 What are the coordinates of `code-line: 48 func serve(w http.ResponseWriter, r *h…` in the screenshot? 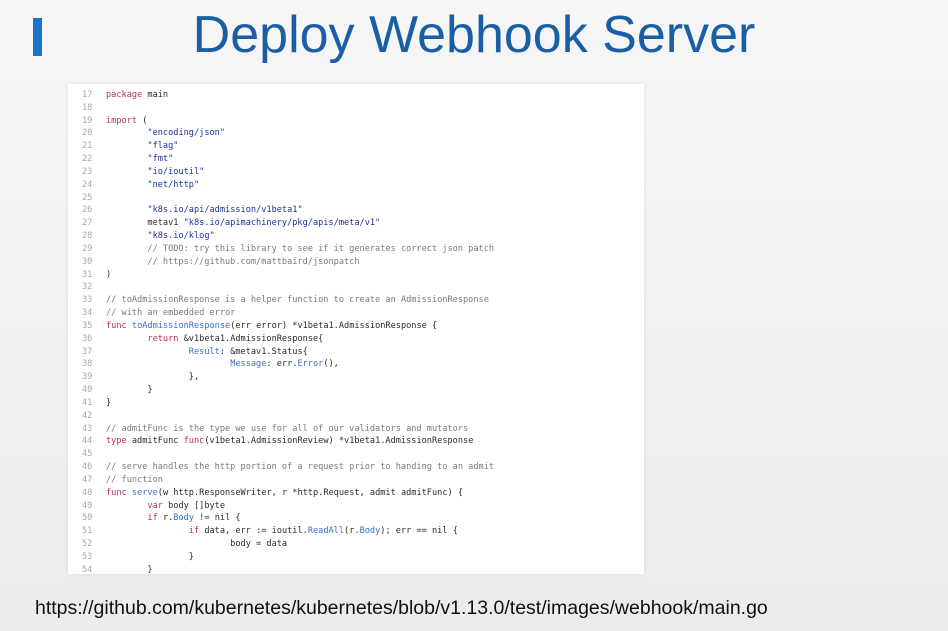 It's located at (265, 493).